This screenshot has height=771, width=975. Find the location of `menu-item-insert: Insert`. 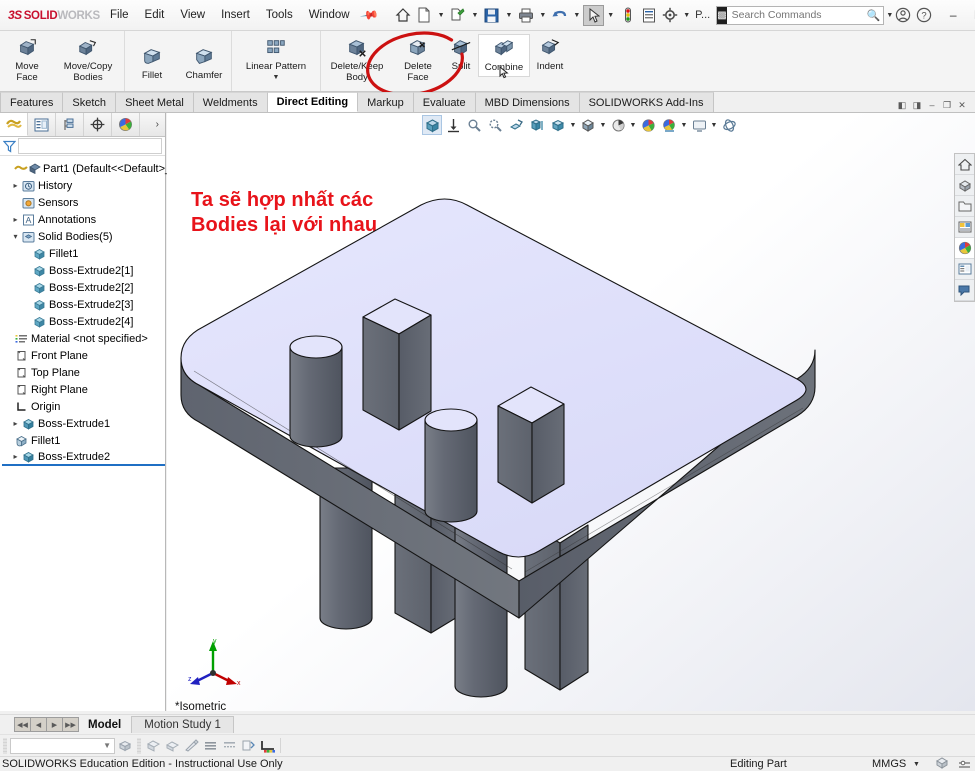

menu-item-insert: Insert is located at coordinates (235, 15).